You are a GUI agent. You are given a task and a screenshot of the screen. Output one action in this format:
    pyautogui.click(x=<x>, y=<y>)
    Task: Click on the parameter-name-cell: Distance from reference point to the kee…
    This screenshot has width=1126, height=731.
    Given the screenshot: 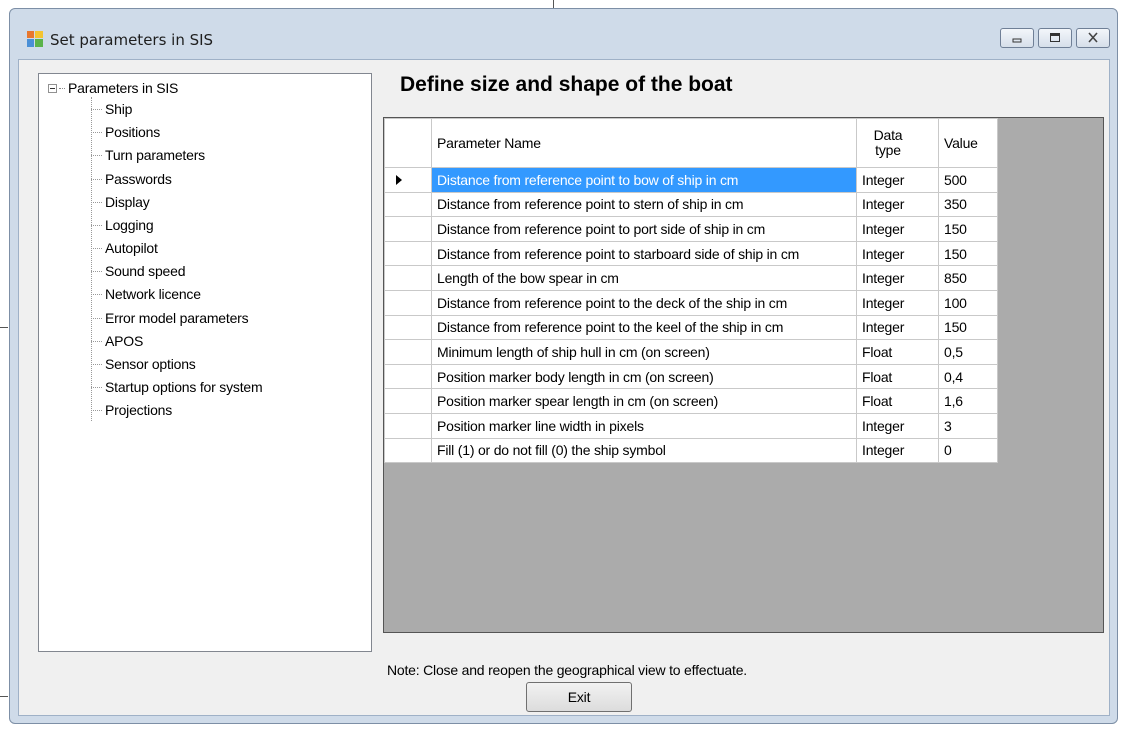 What is the action you would take?
    pyautogui.click(x=644, y=327)
    